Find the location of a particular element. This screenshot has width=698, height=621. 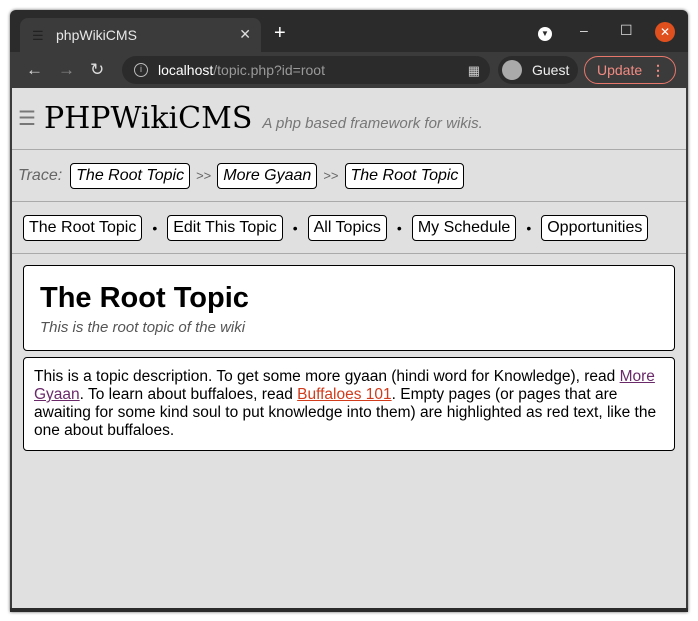

trace-item: More Gyaan is located at coordinates (267, 175).